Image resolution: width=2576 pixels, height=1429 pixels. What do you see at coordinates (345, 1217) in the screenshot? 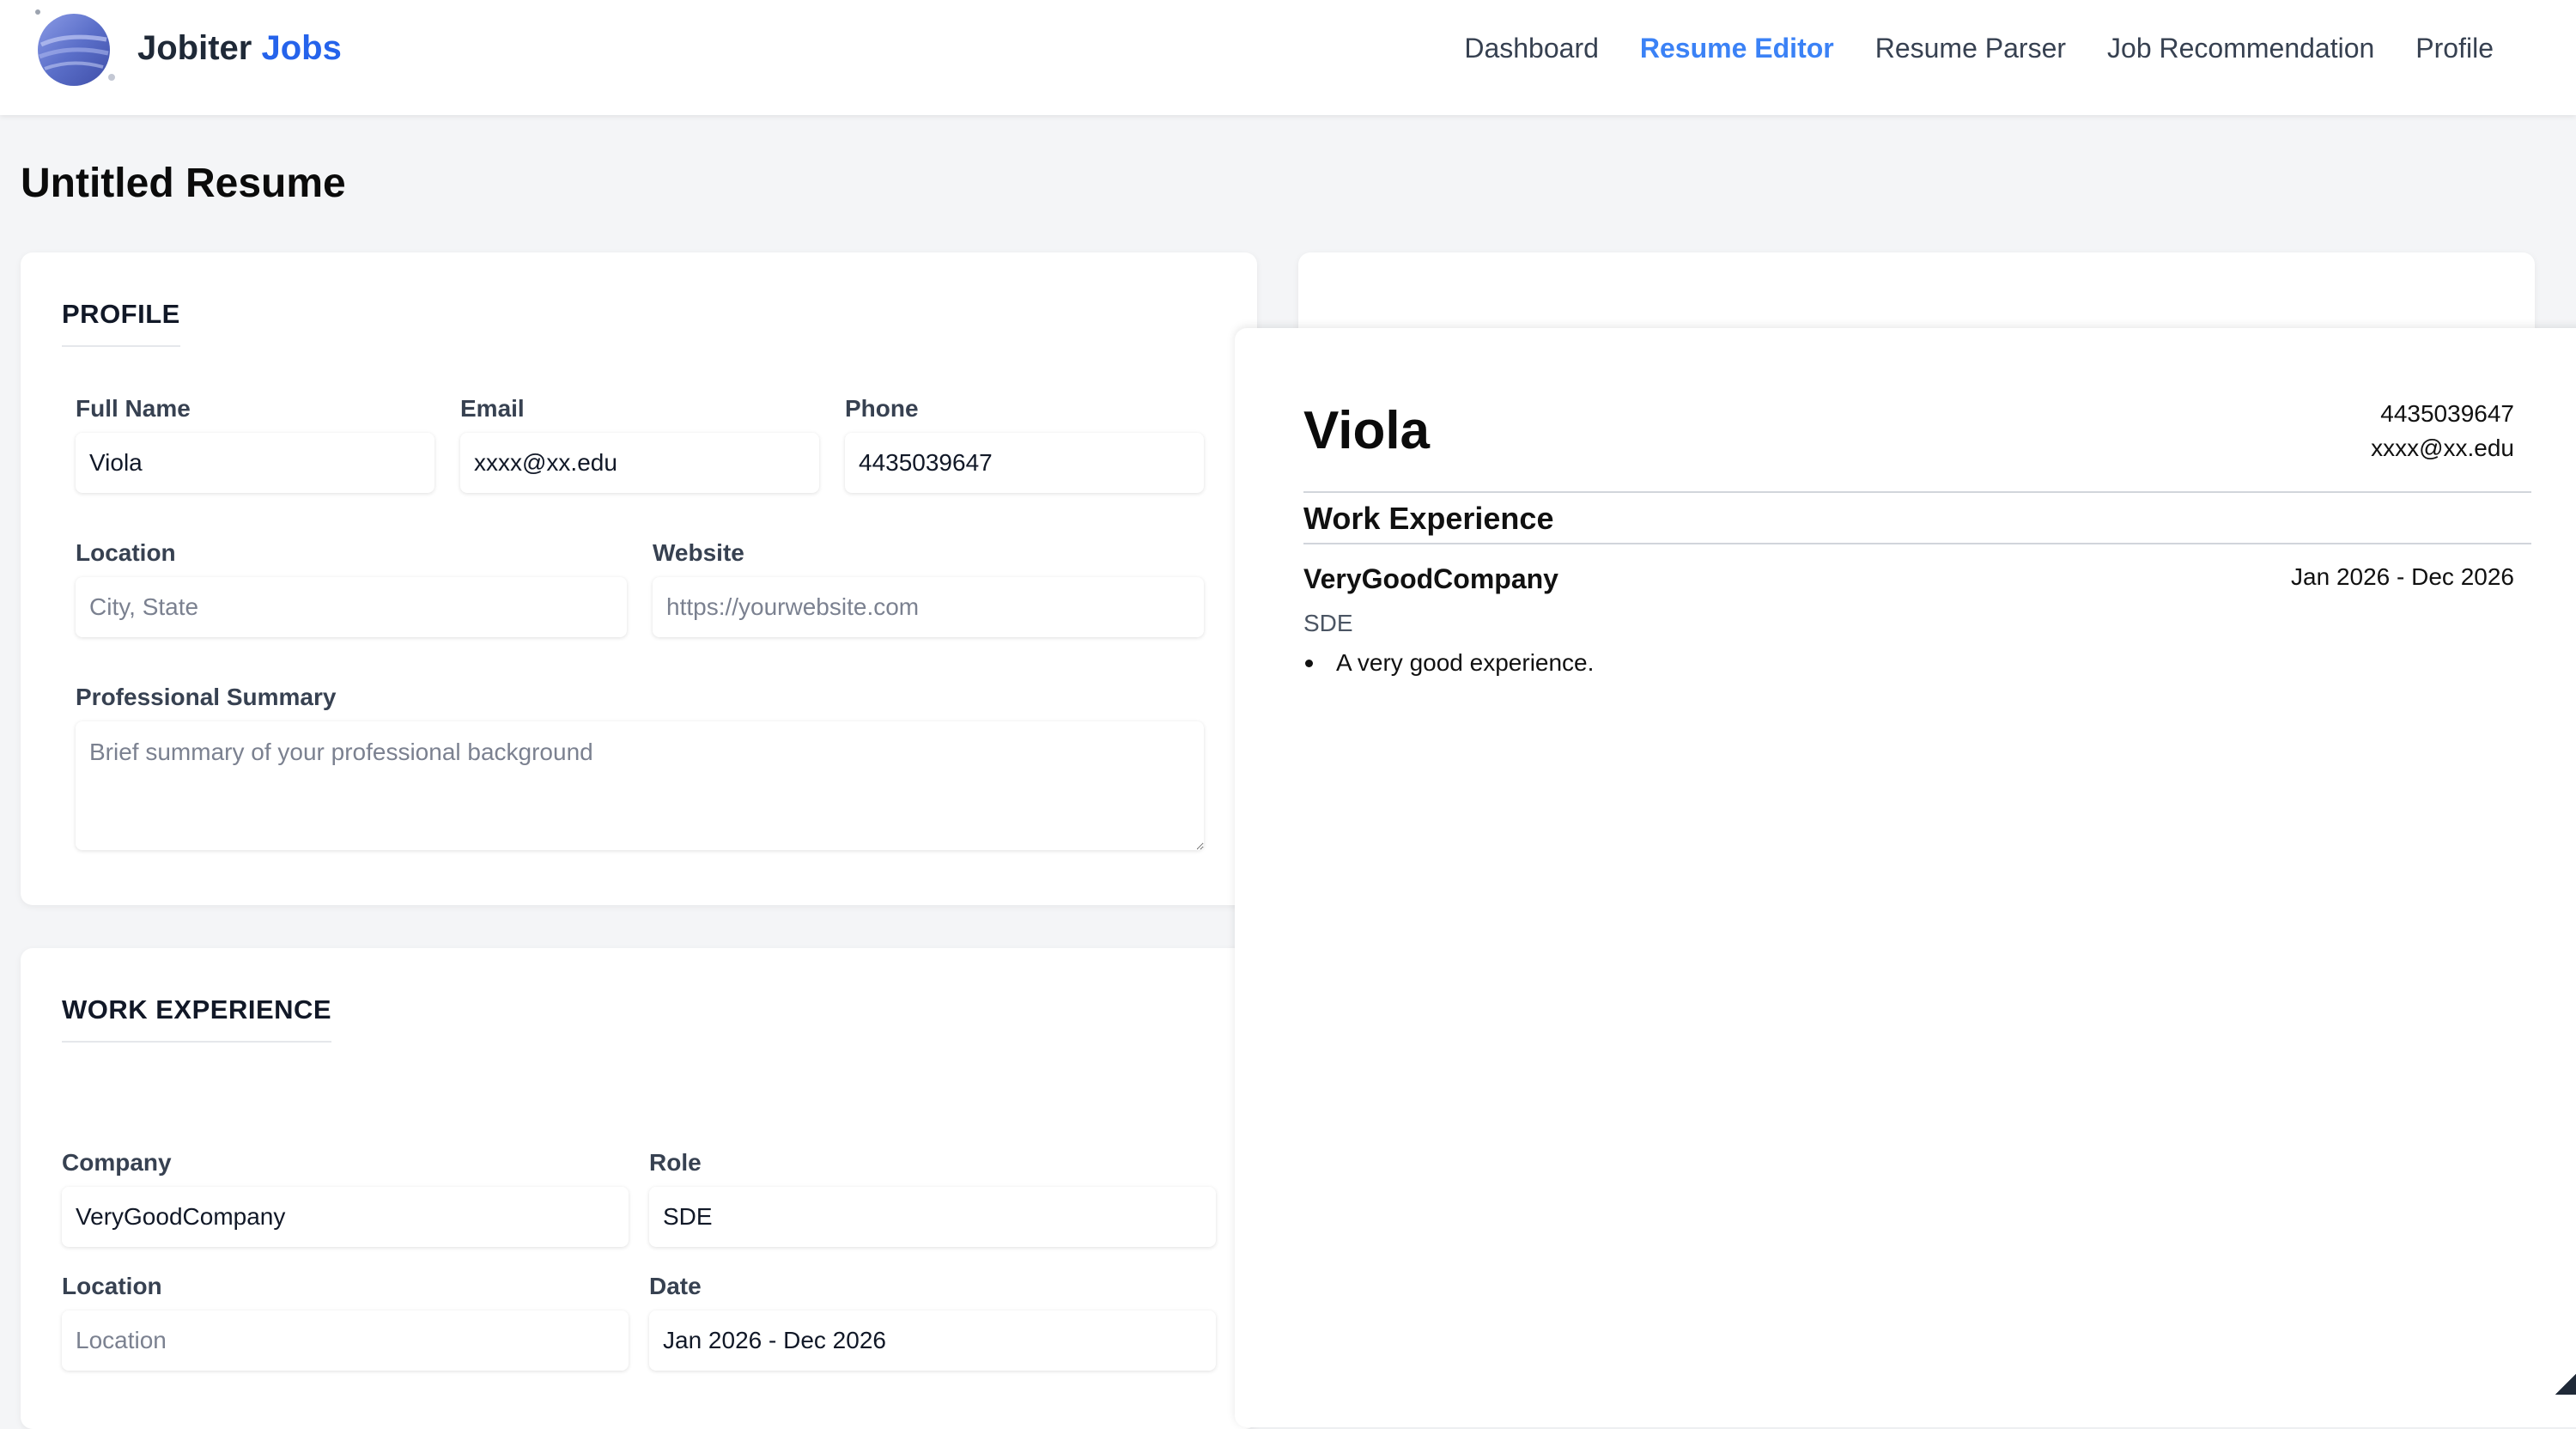
I see `company-input` at bounding box center [345, 1217].